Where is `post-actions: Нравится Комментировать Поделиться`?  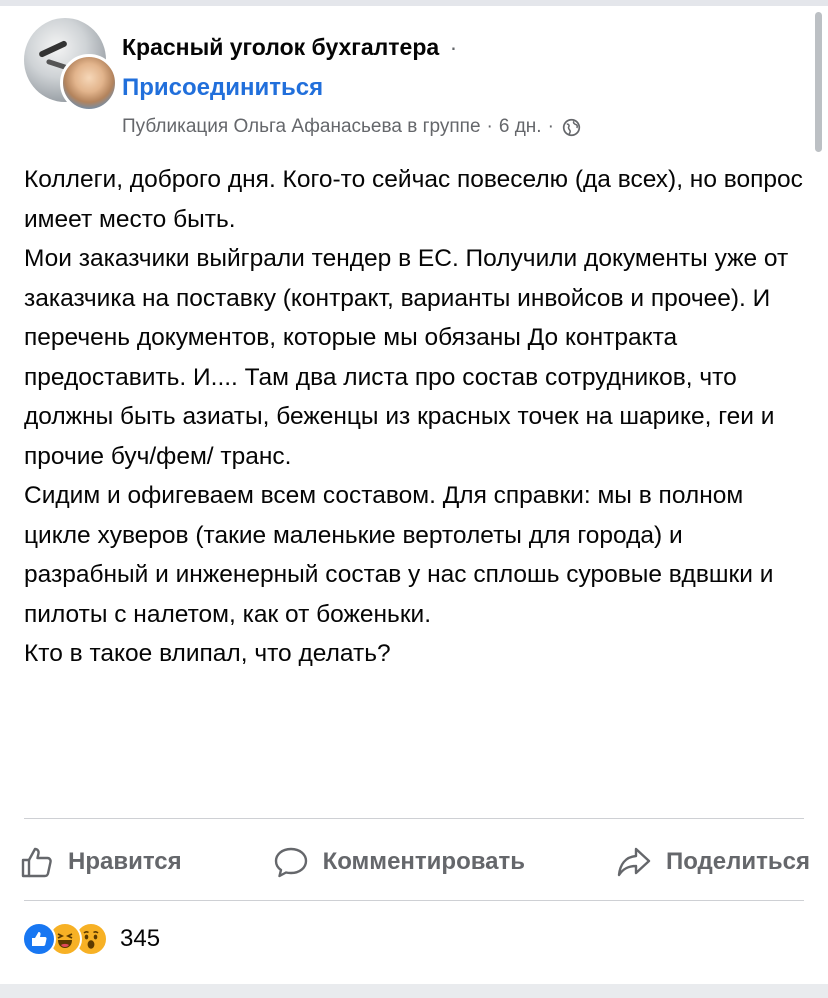 post-actions: Нравится Комментировать Поделиться is located at coordinates (415, 862).